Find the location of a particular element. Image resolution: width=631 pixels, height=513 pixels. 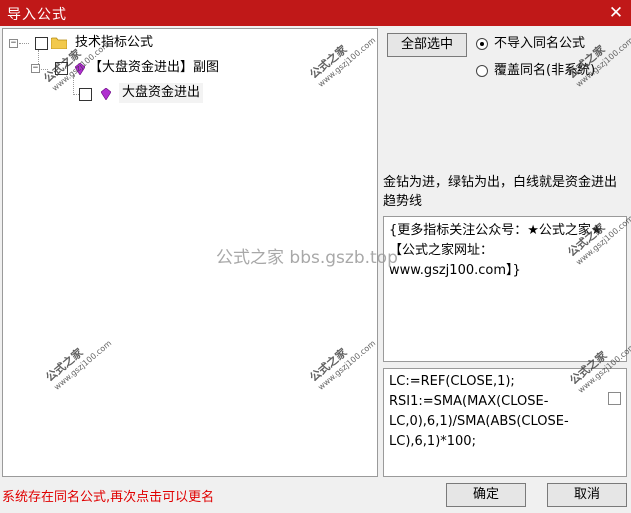

ok-button: 确定 is located at coordinates (486, 495).